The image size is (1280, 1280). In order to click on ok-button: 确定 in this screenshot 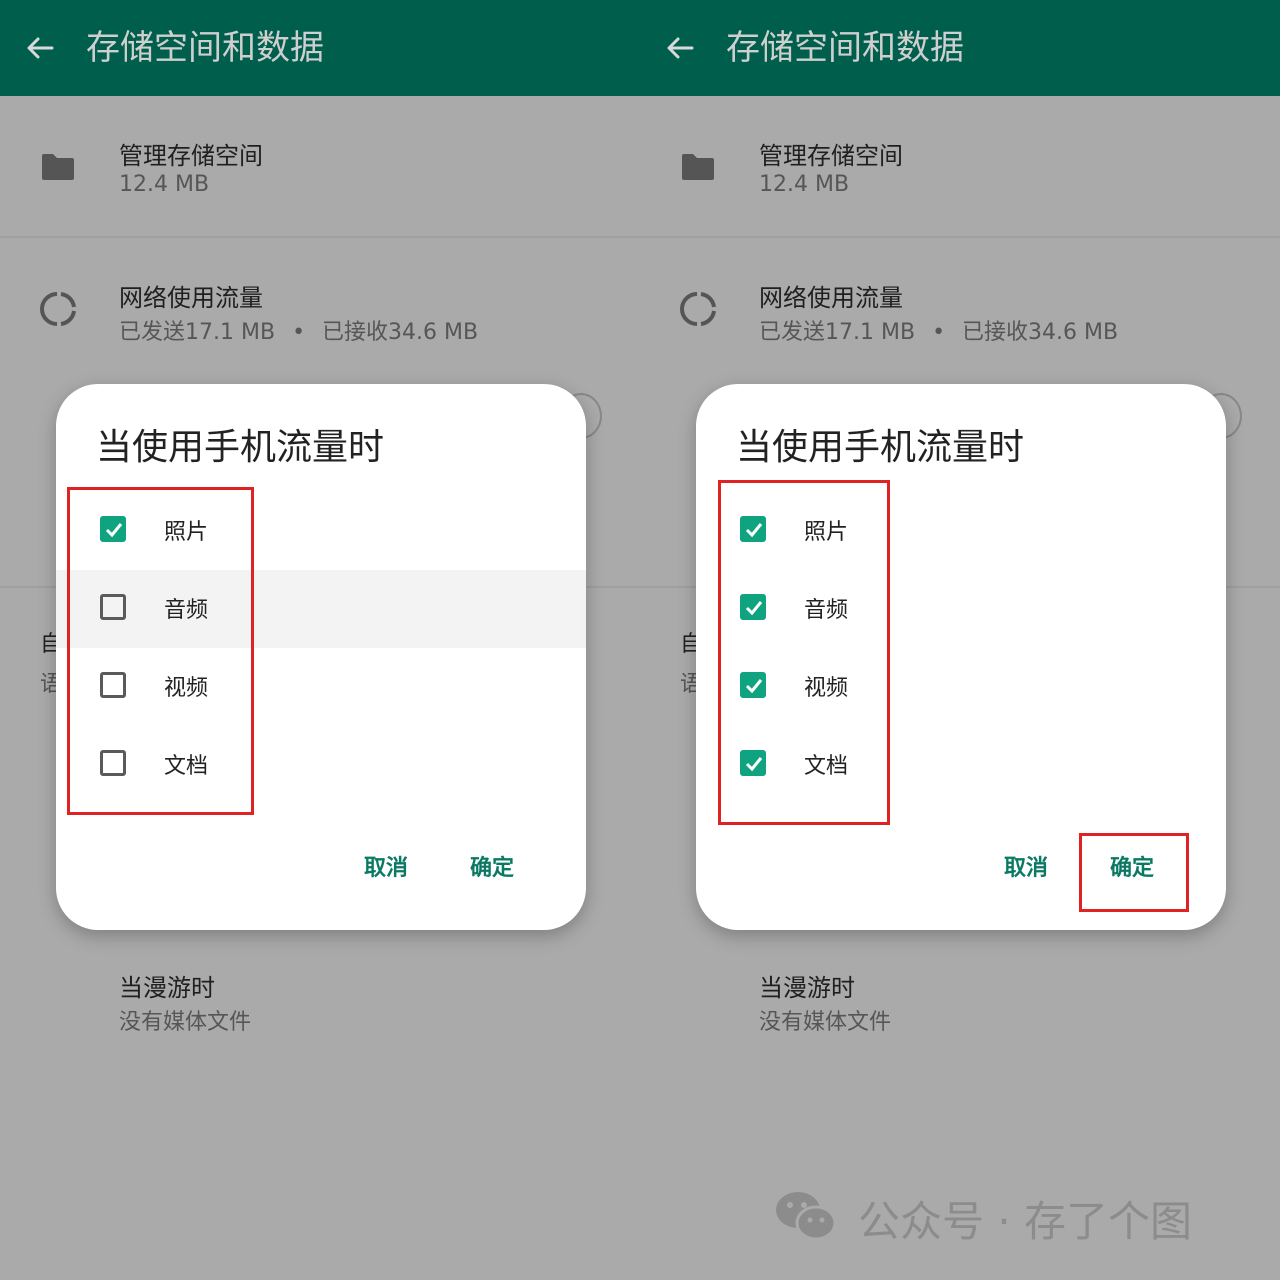, I will do `click(492, 866)`.